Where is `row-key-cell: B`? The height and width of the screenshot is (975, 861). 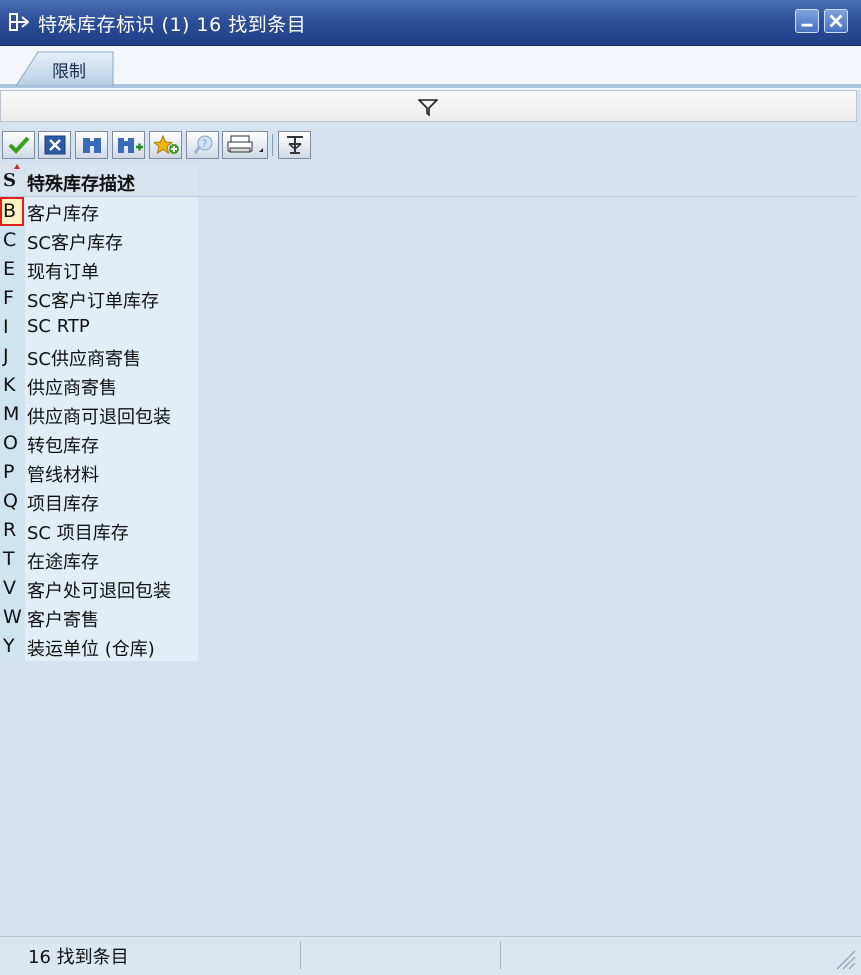
row-key-cell: B is located at coordinates (12, 211).